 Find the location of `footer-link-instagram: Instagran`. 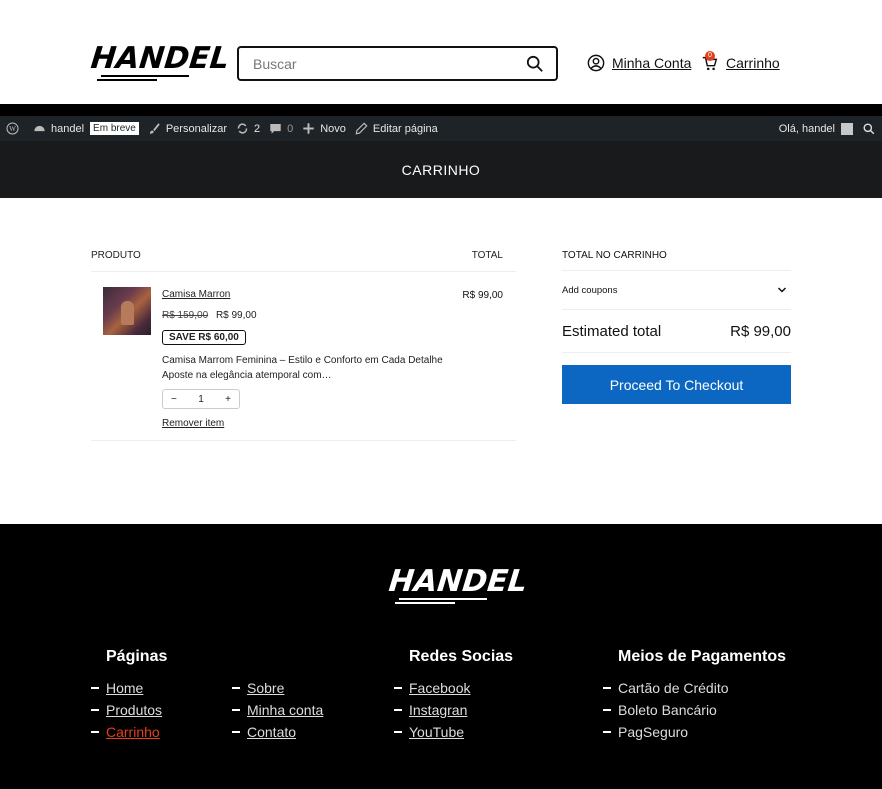

footer-link-instagram: Instagran is located at coordinates (432, 710).